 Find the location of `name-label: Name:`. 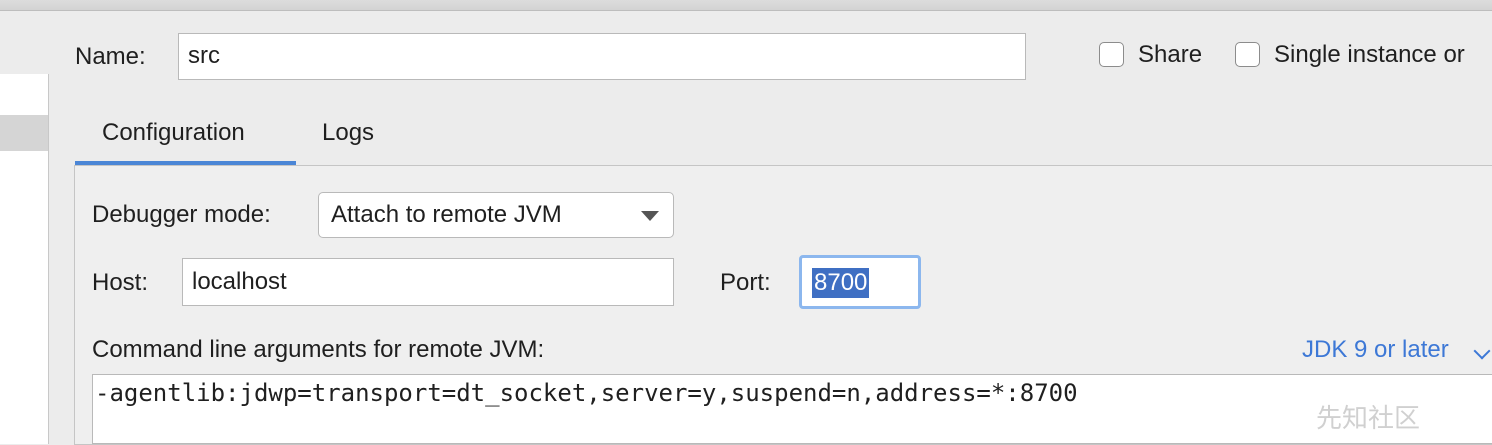

name-label: Name: is located at coordinates (110, 56).